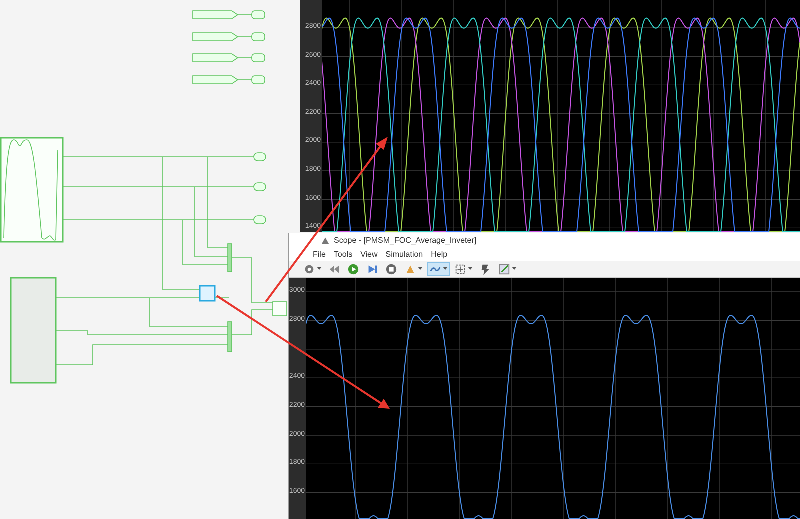 The height and width of the screenshot is (519, 800). I want to click on menu-item: Help, so click(439, 255).